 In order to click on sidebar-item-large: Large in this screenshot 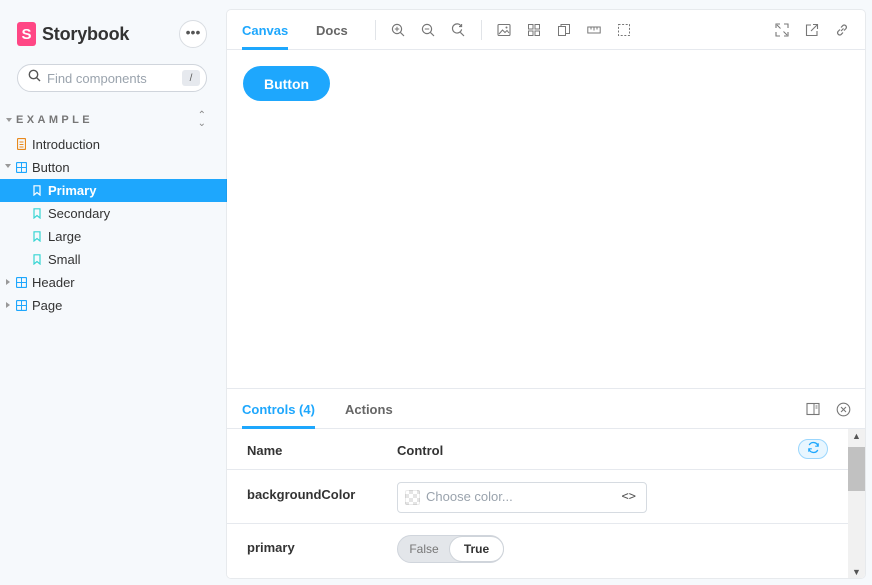, I will do `click(113, 236)`.